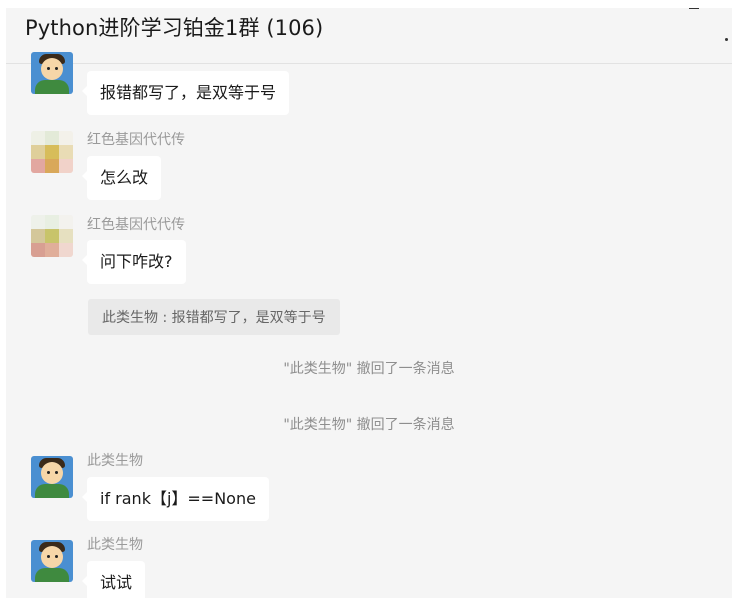 This screenshot has width=736, height=600. What do you see at coordinates (113, 579) in the screenshot?
I see `message-bubble: 试试` at bounding box center [113, 579].